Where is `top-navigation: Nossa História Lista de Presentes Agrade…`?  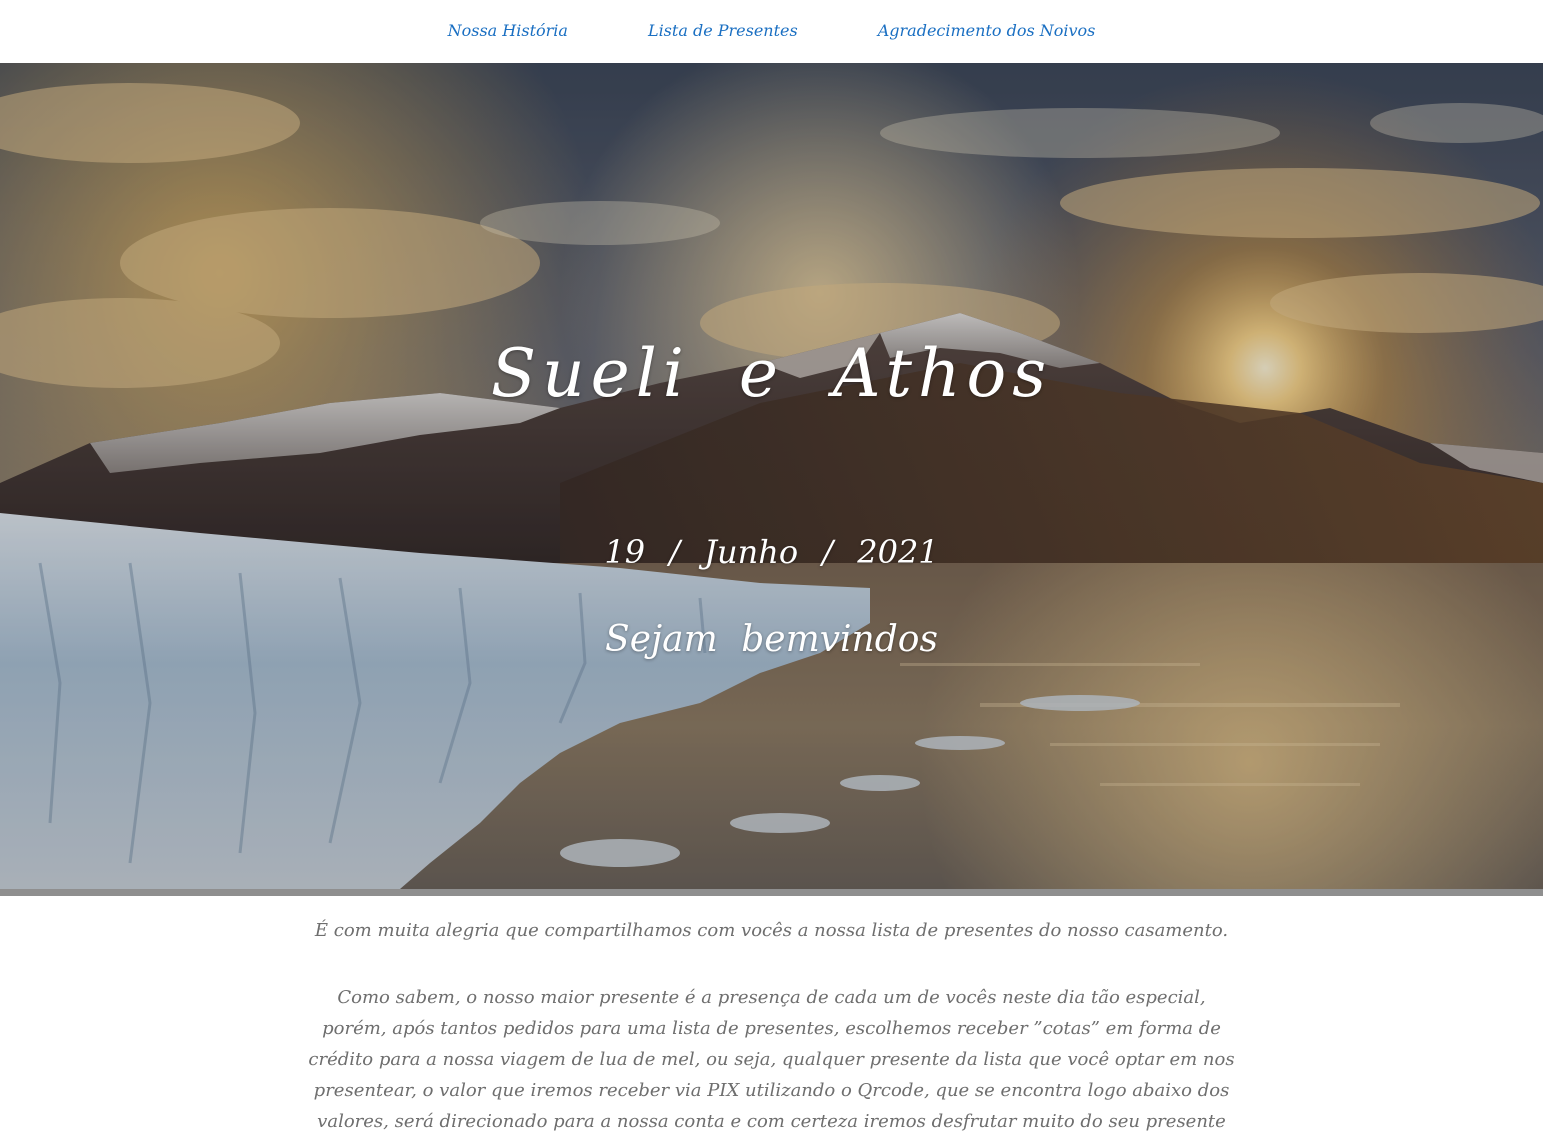 top-navigation: Nossa História Lista de Presentes Agrade… is located at coordinates (771, 31).